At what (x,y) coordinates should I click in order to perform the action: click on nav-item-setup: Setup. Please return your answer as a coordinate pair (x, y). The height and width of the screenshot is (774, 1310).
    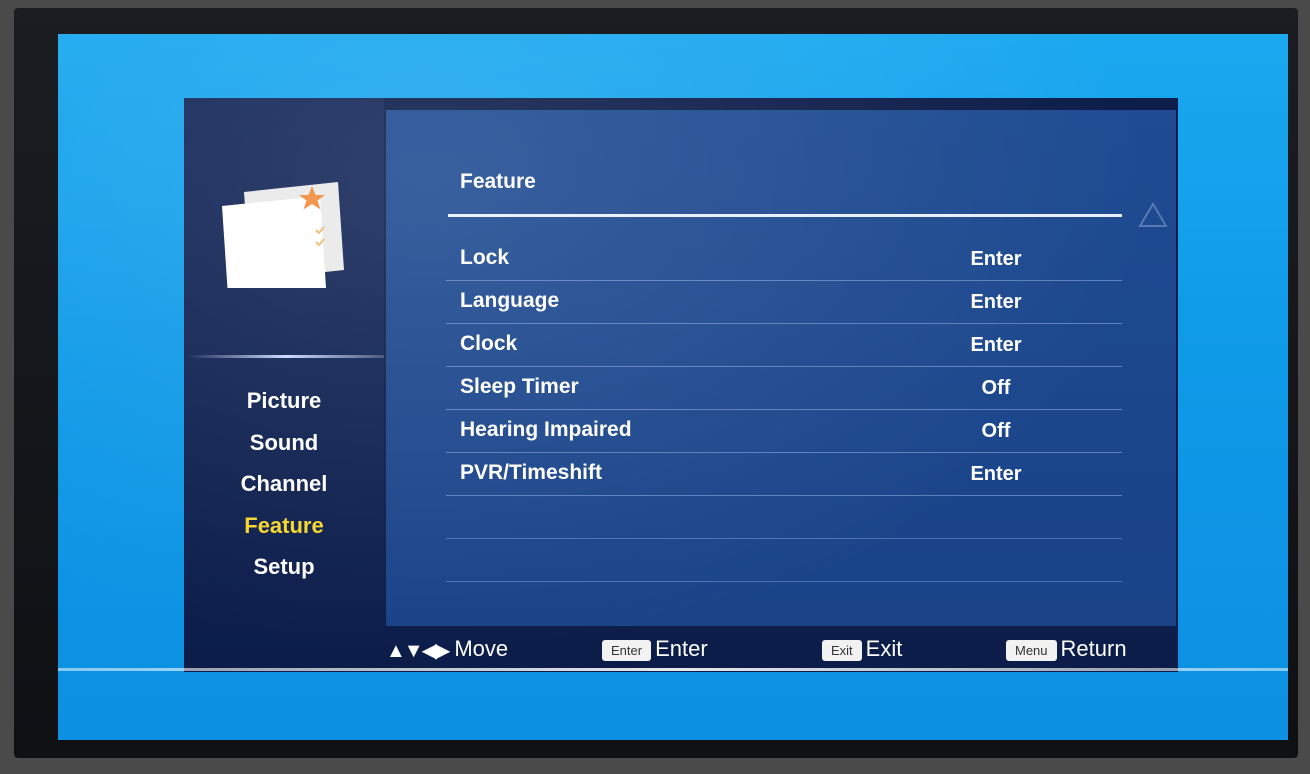
    Looking at the image, I should click on (284, 567).